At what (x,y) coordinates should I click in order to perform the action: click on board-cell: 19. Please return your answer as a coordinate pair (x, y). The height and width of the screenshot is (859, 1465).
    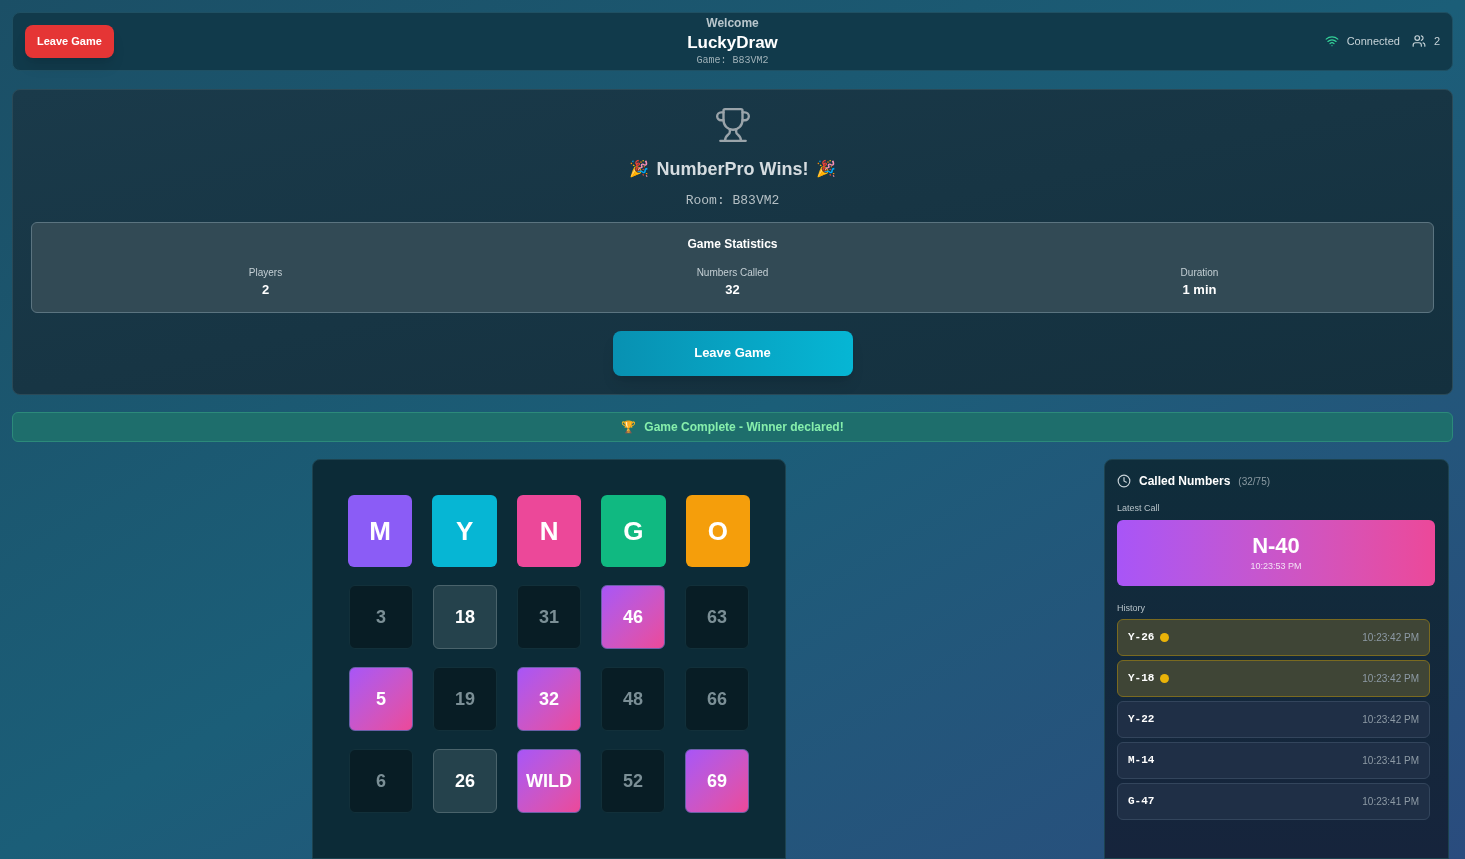
    Looking at the image, I should click on (465, 699).